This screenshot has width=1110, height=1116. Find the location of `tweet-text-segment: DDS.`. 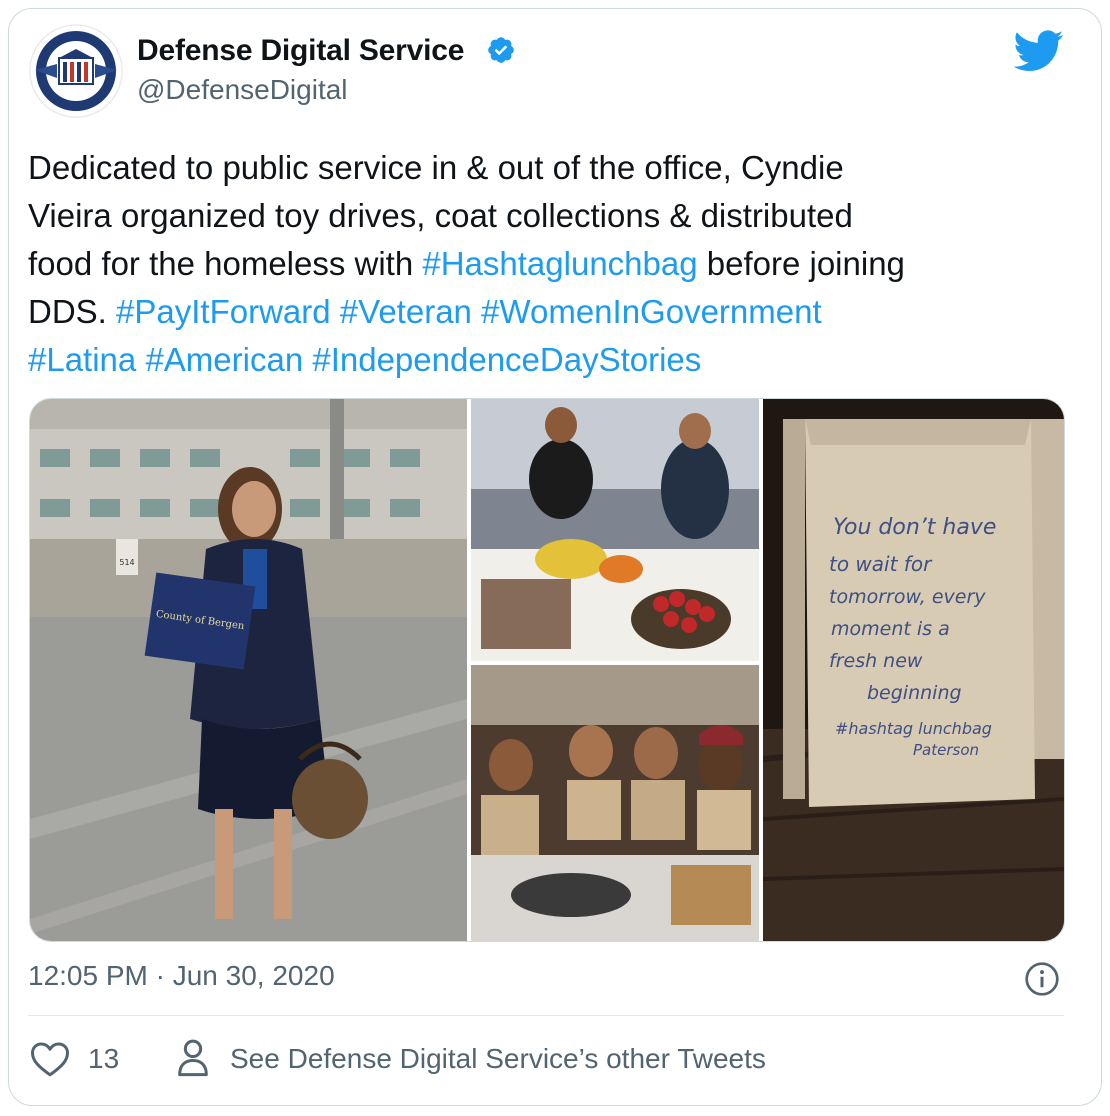

tweet-text-segment: DDS. is located at coordinates (72, 311).